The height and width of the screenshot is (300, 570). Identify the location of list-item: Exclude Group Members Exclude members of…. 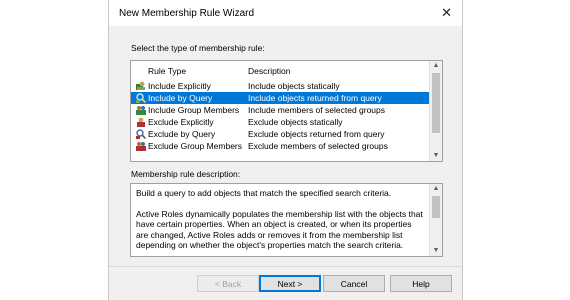
(280, 146).